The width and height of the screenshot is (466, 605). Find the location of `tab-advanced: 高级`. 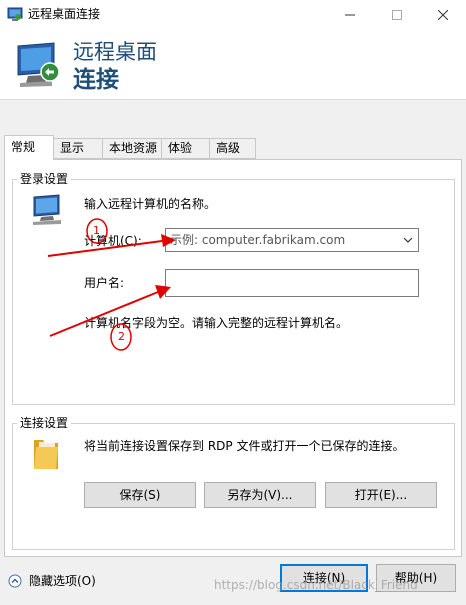

tab-advanced: 高级 is located at coordinates (232, 148).